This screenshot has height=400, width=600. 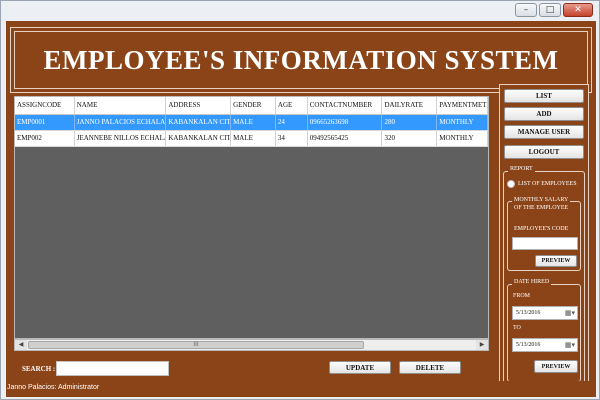 I want to click on add-button: ADD, so click(x=544, y=114).